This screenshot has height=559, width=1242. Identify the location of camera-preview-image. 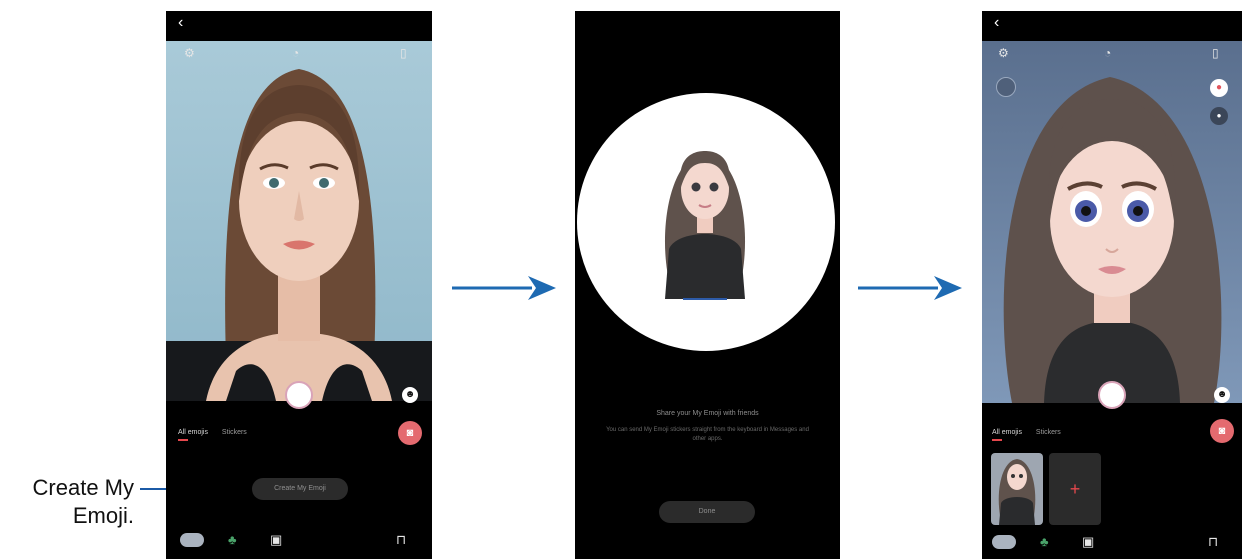
(299, 221).